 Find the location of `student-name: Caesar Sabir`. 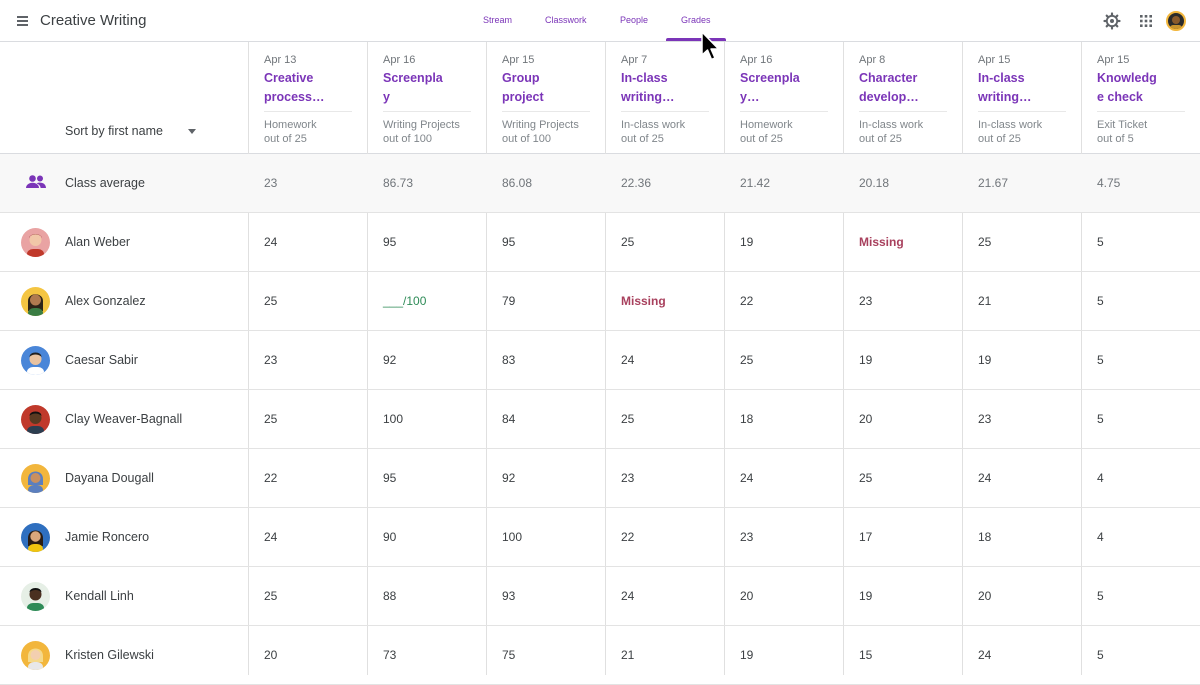

student-name: Caesar Sabir is located at coordinates (101, 360).